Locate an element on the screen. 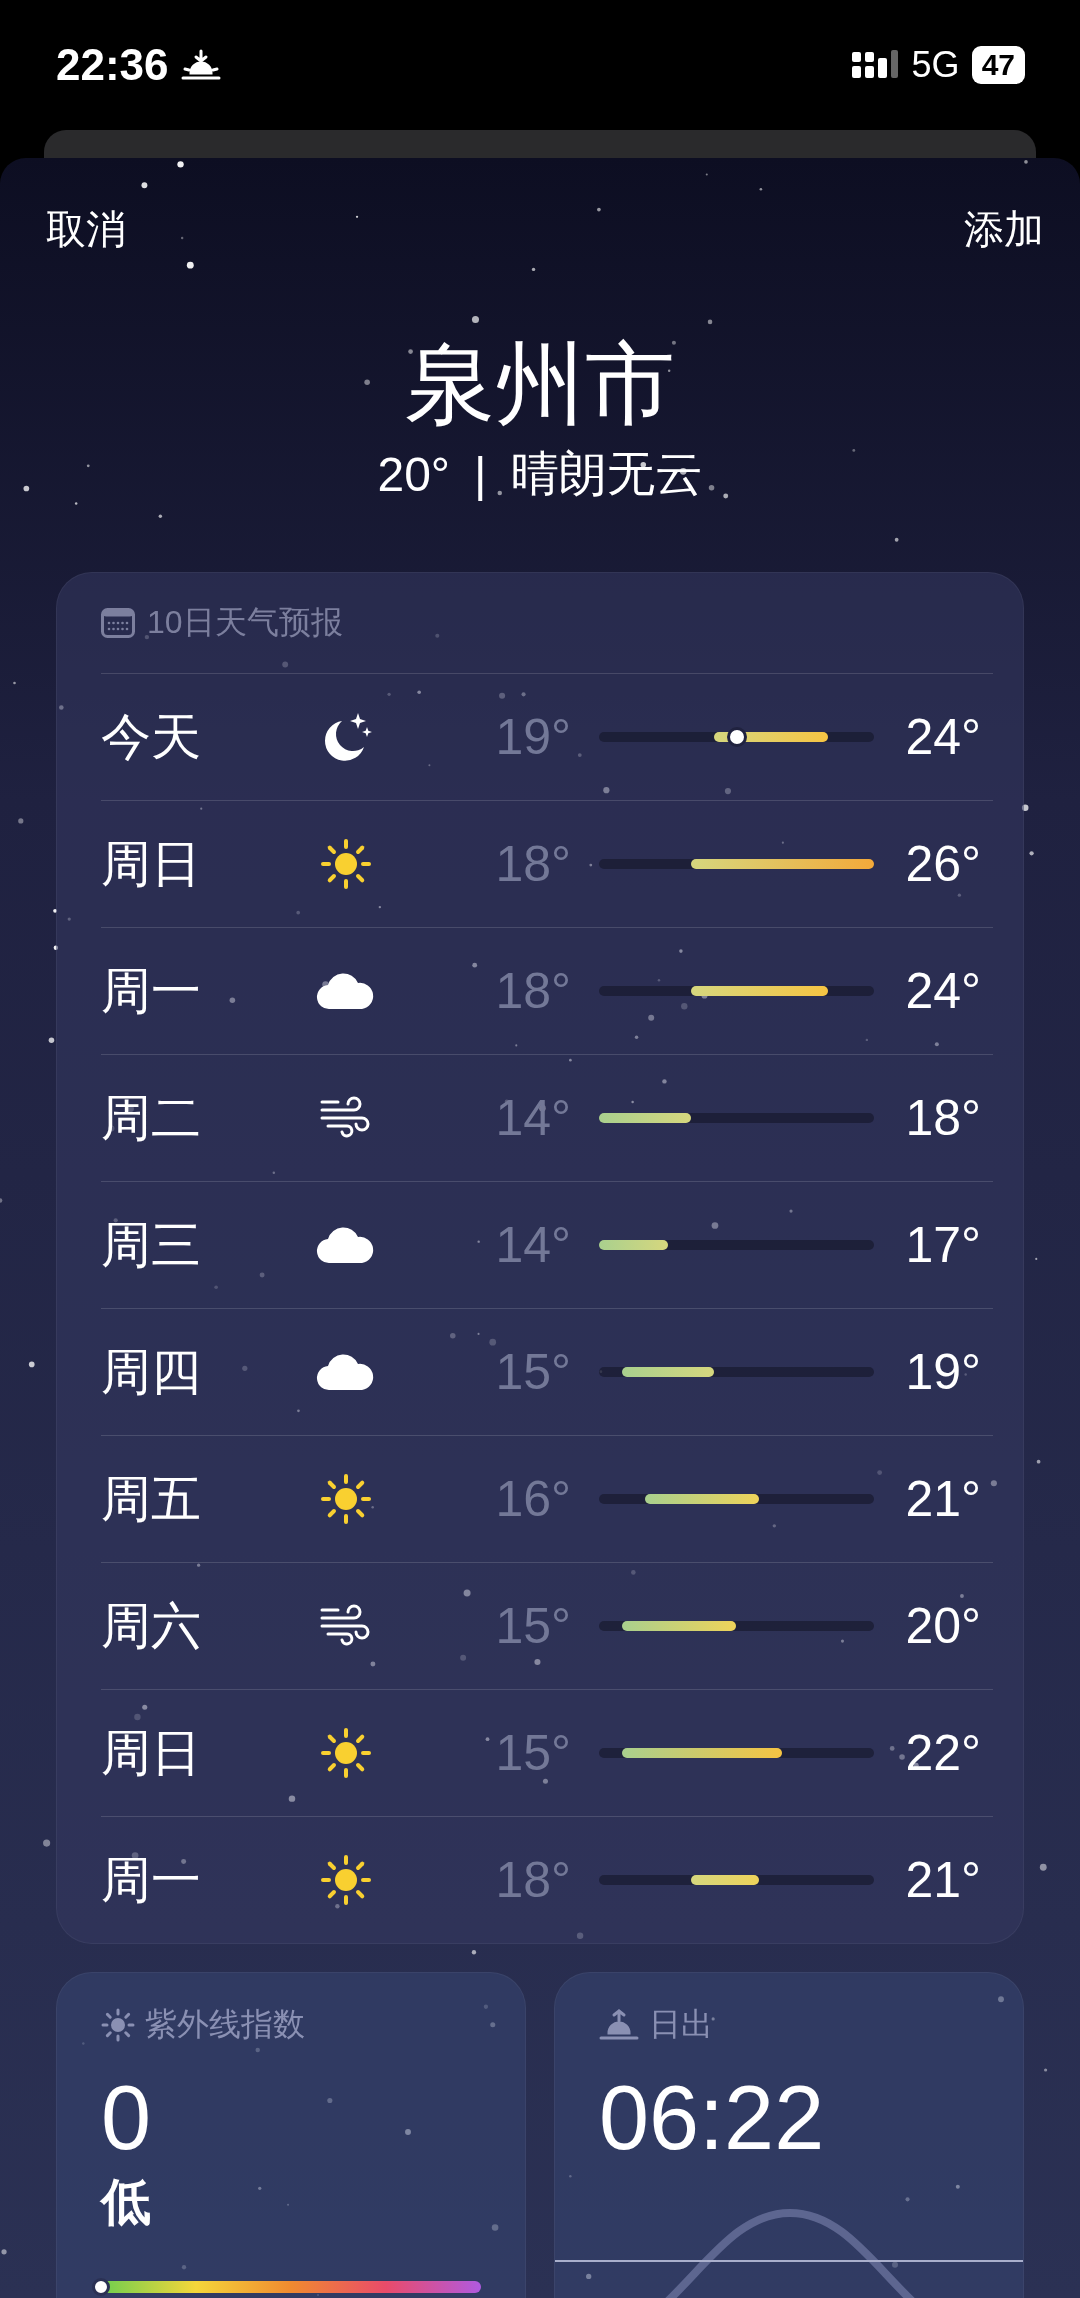 This screenshot has width=1080, height=2298. forecast-title: 10日天气预报 is located at coordinates (245, 622).